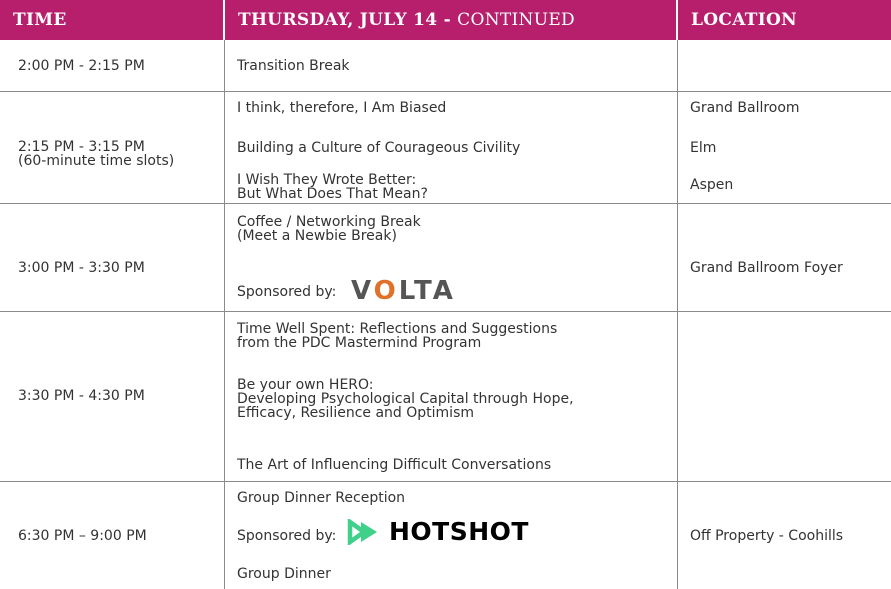 This screenshot has width=891, height=589. I want to click on play-icon, so click(362, 532).